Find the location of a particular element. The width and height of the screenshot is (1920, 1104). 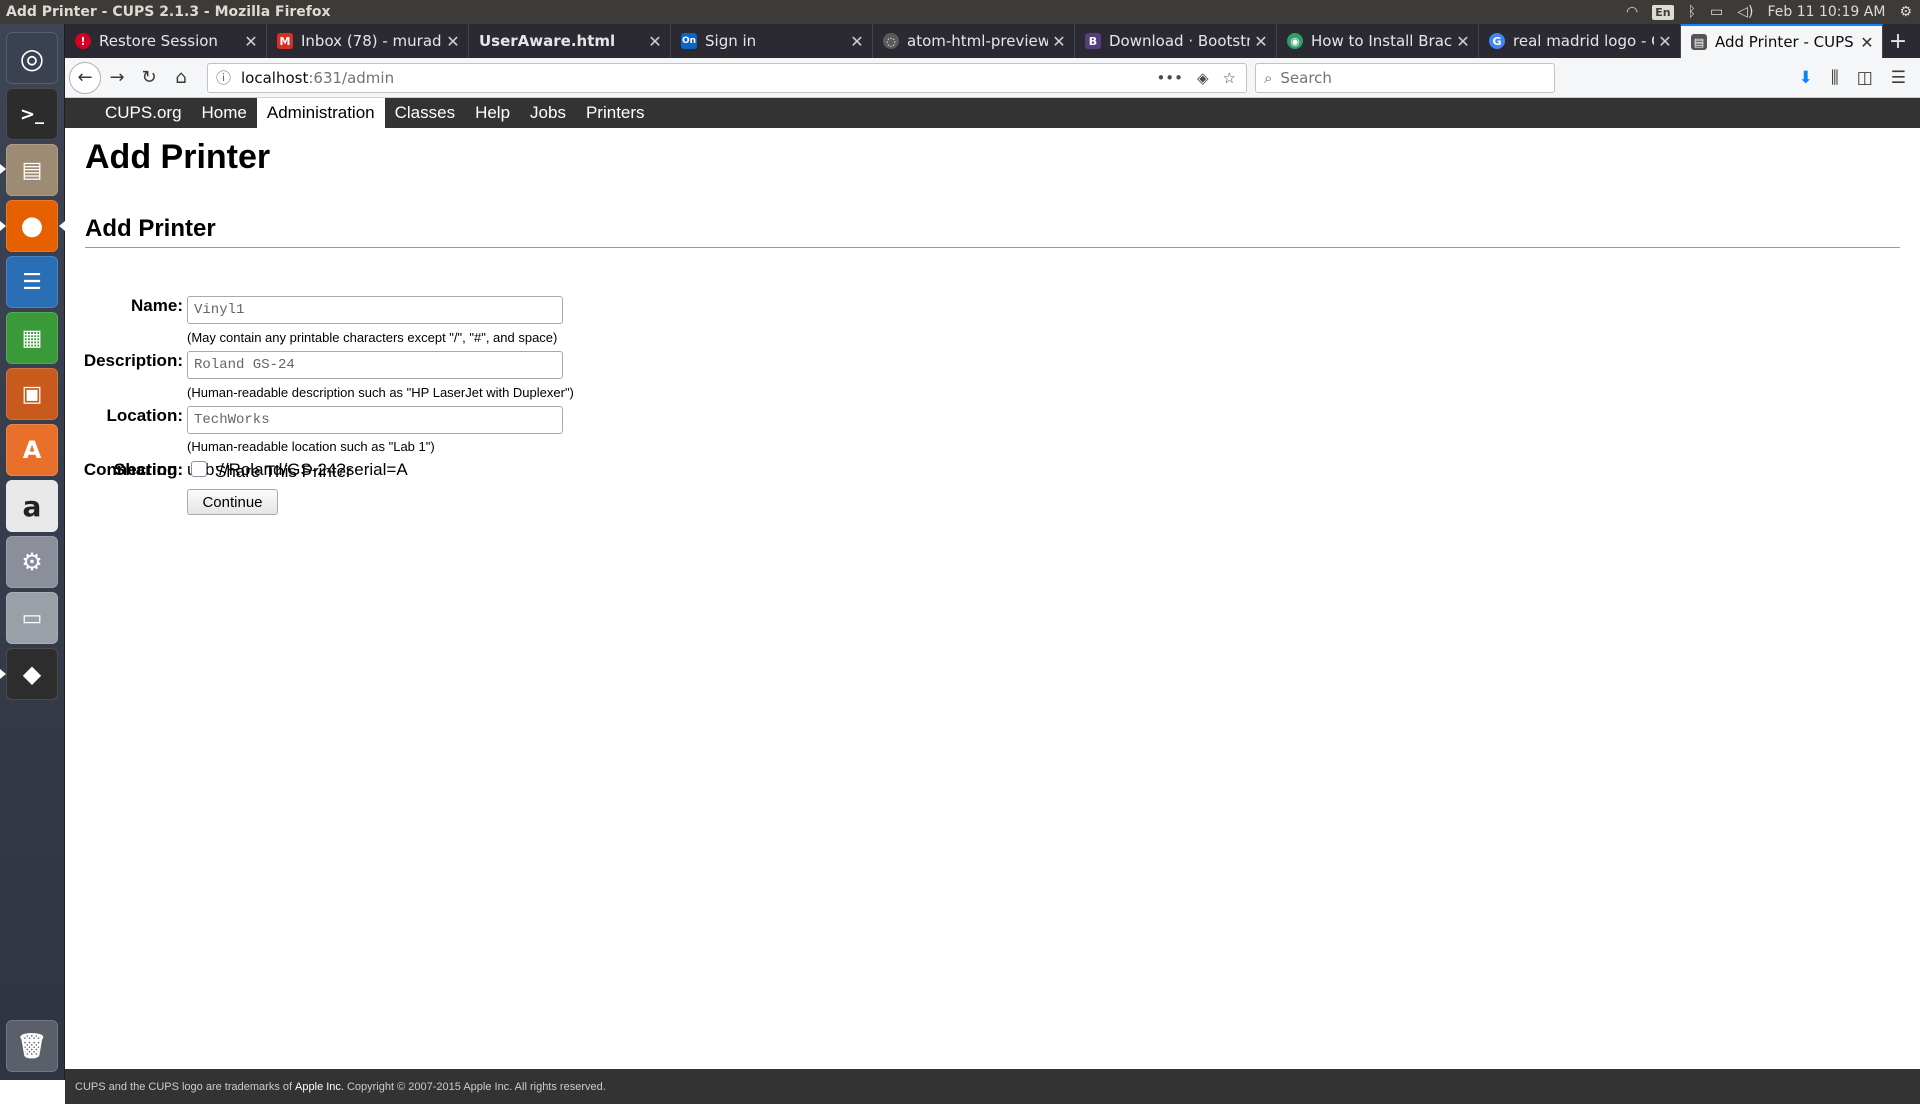

ubuntu-logo-icon: ◎ is located at coordinates (32, 58).